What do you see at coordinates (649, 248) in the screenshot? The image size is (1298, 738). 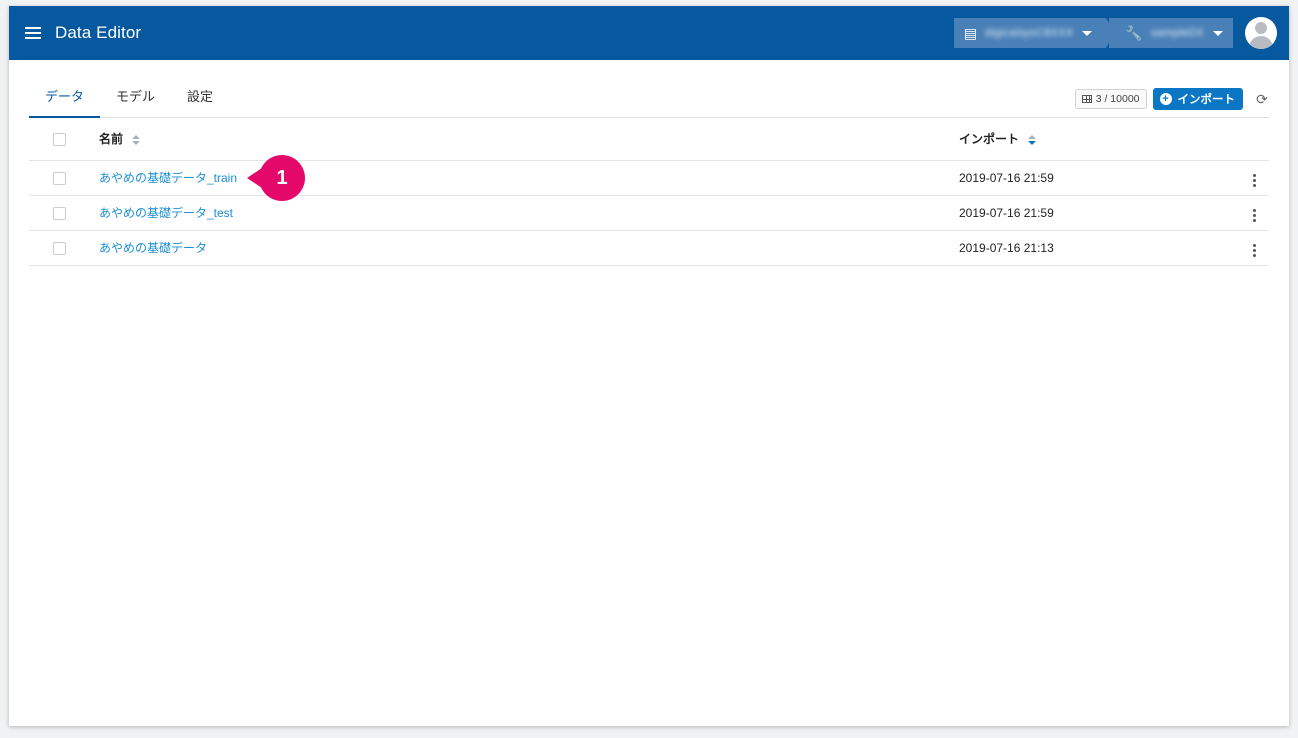 I see `table-row: あやめの基礎データ 2019-07-16 21:13` at bounding box center [649, 248].